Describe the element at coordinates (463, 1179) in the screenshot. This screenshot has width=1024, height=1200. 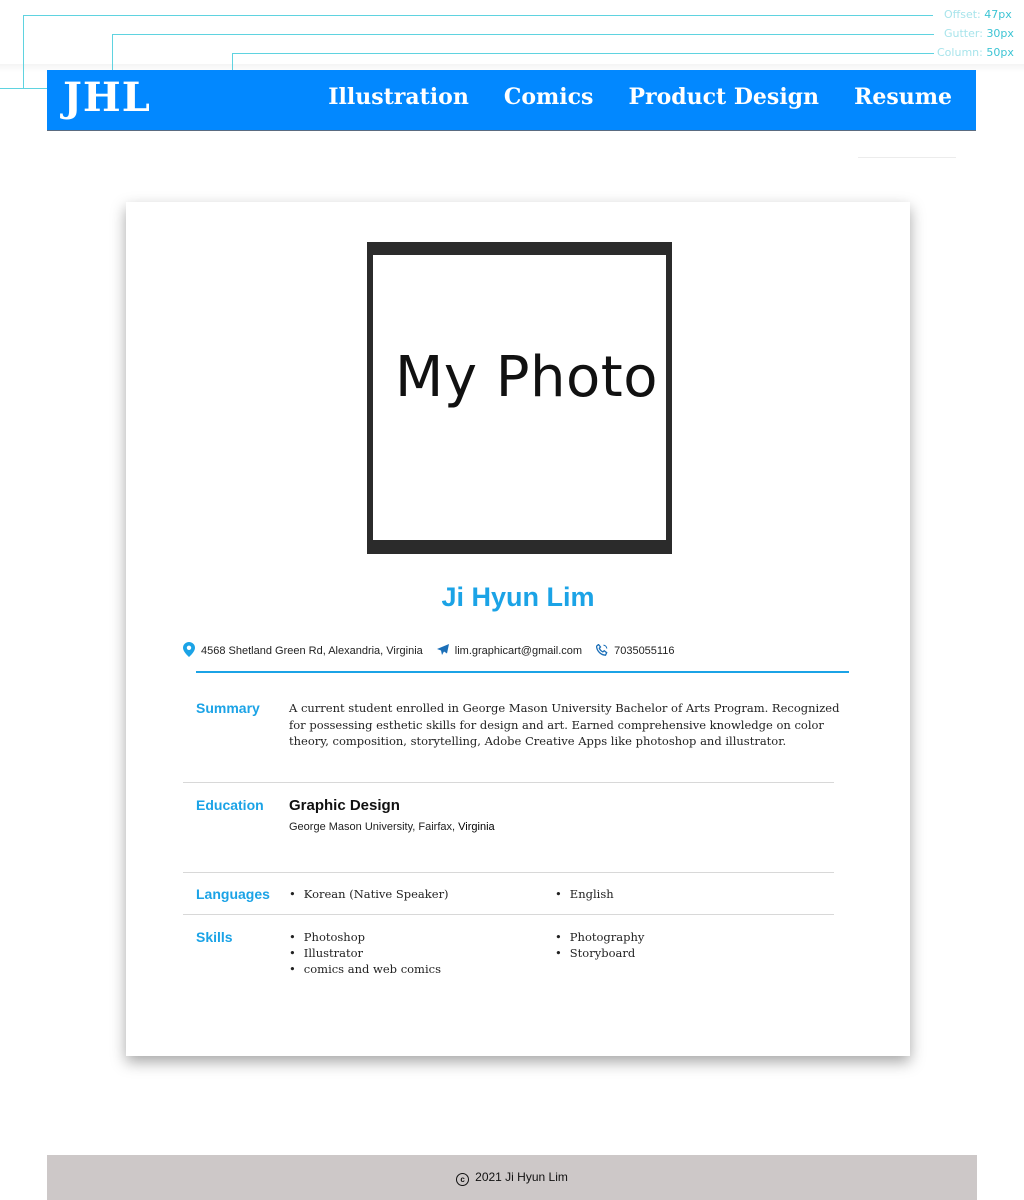
I see `copyright-icon: c` at that location.